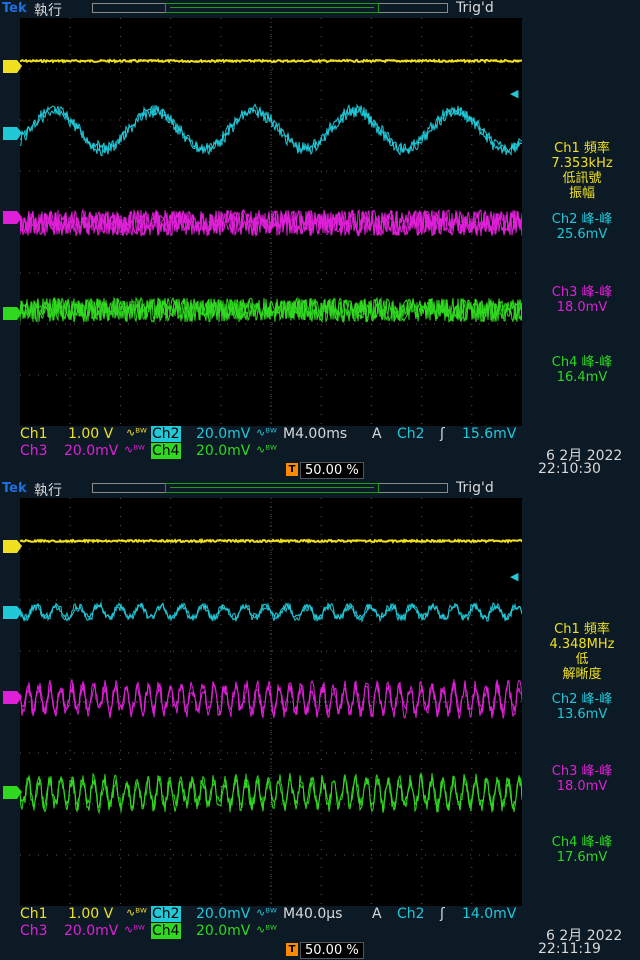 This screenshot has width=640, height=960. I want to click on time: 22:11:19, so click(569, 949).